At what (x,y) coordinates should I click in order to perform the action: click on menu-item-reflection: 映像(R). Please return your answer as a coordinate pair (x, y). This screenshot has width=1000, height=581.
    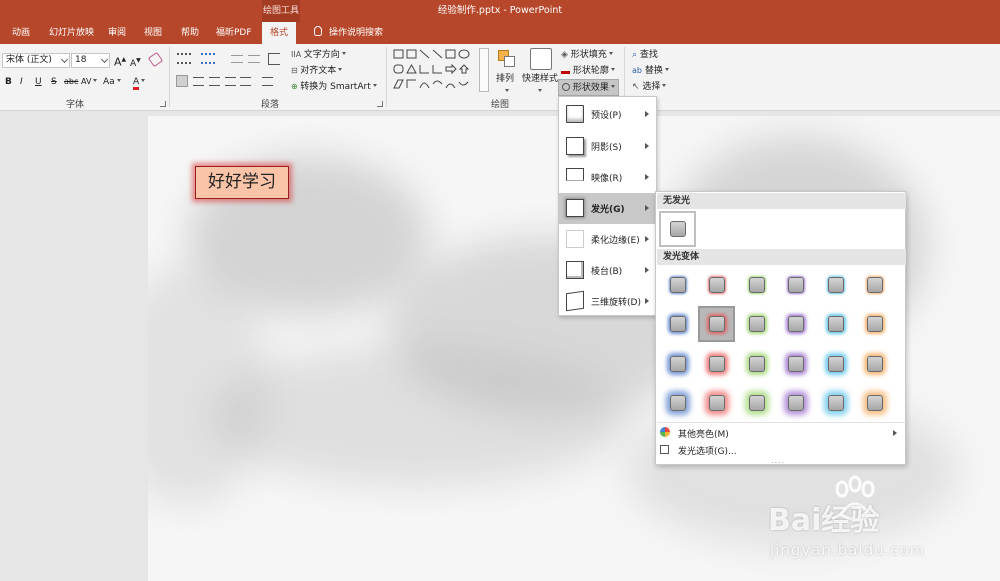
    Looking at the image, I should click on (607, 177).